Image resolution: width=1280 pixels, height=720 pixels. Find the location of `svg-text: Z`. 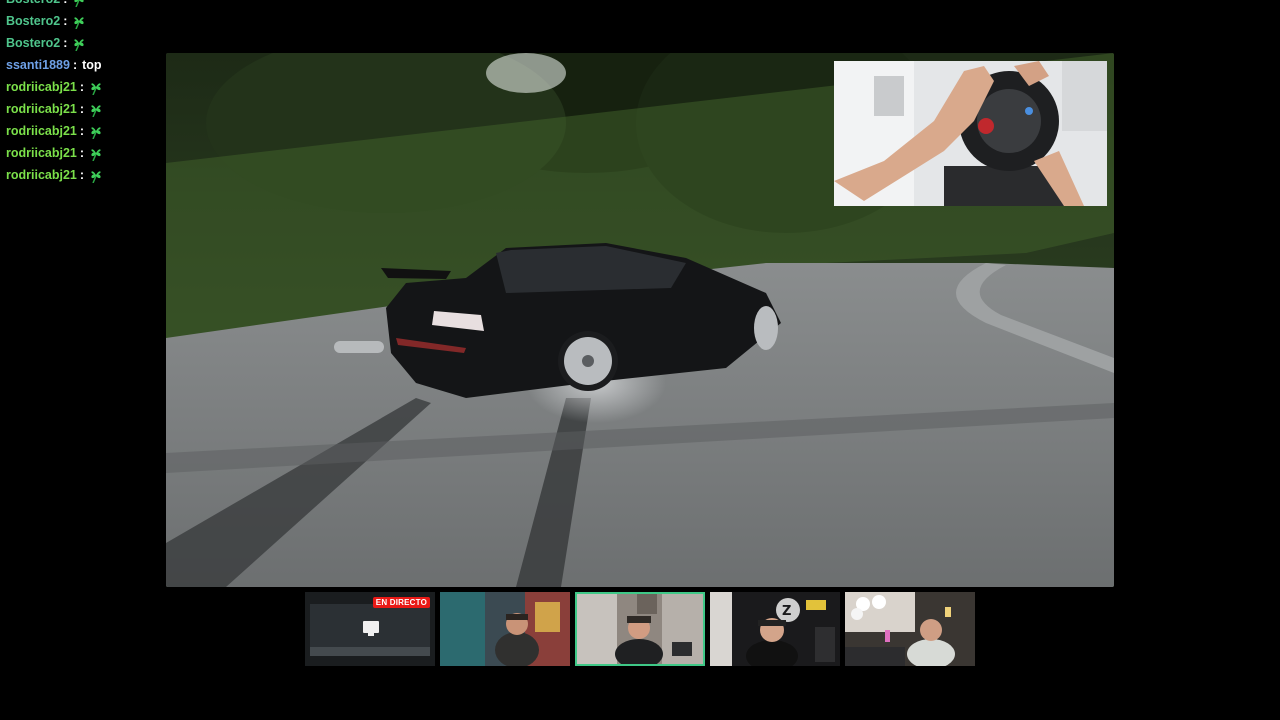

svg-text: Z is located at coordinates (786, 611).